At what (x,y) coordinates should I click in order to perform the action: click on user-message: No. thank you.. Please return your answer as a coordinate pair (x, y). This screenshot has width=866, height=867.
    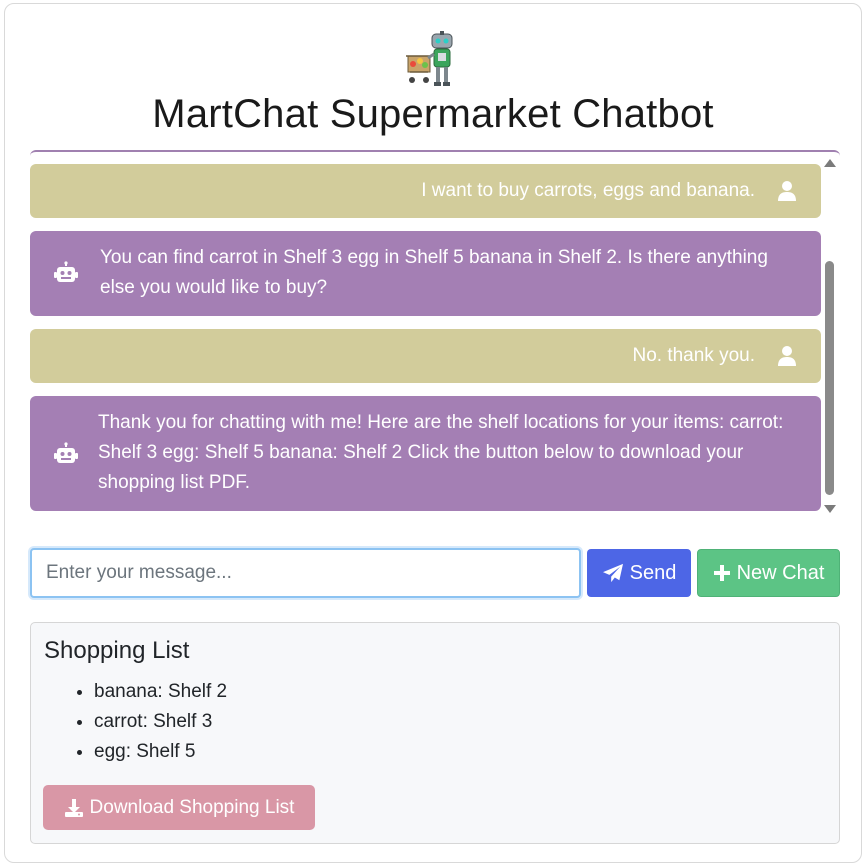
    Looking at the image, I should click on (425, 356).